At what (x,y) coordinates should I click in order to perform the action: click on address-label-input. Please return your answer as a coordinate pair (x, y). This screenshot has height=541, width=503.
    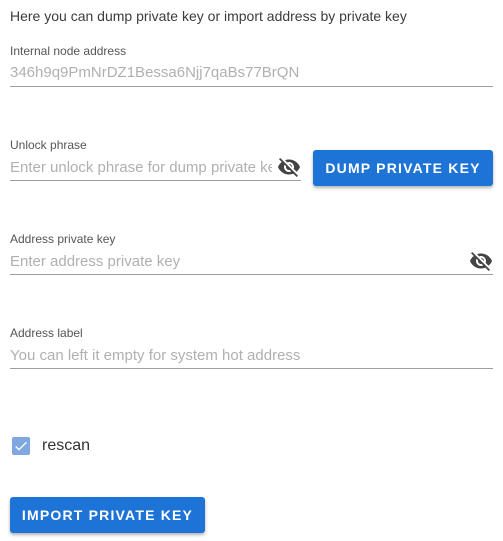
    Looking at the image, I should click on (251, 355).